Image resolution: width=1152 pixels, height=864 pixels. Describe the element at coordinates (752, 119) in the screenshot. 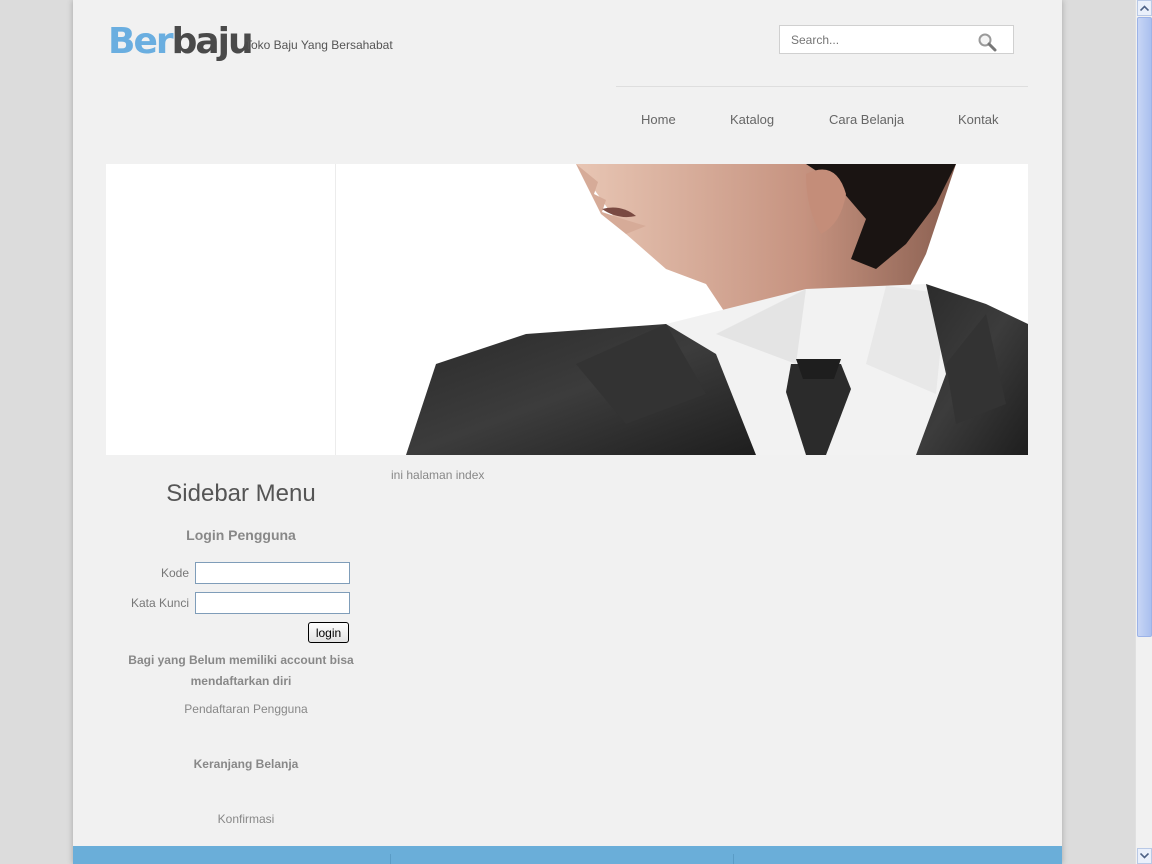

I see `nav-katalog: Katalog` at that location.